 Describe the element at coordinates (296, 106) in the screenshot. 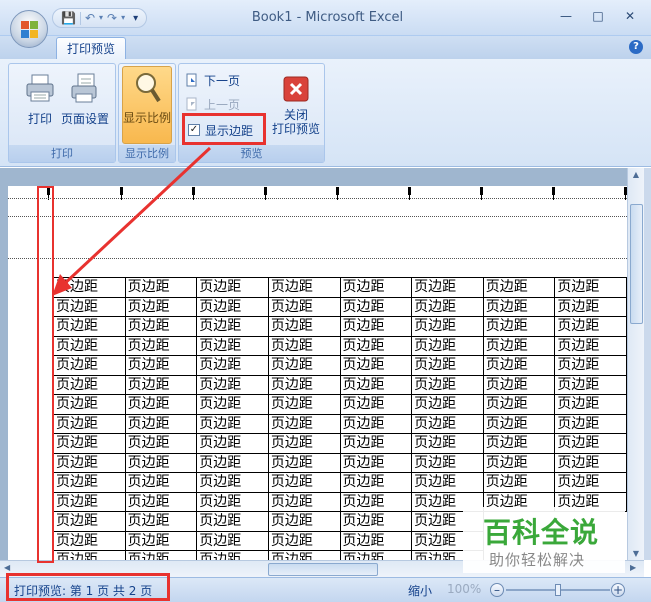

I see `close-preview-button: 关闭 打印预览` at that location.